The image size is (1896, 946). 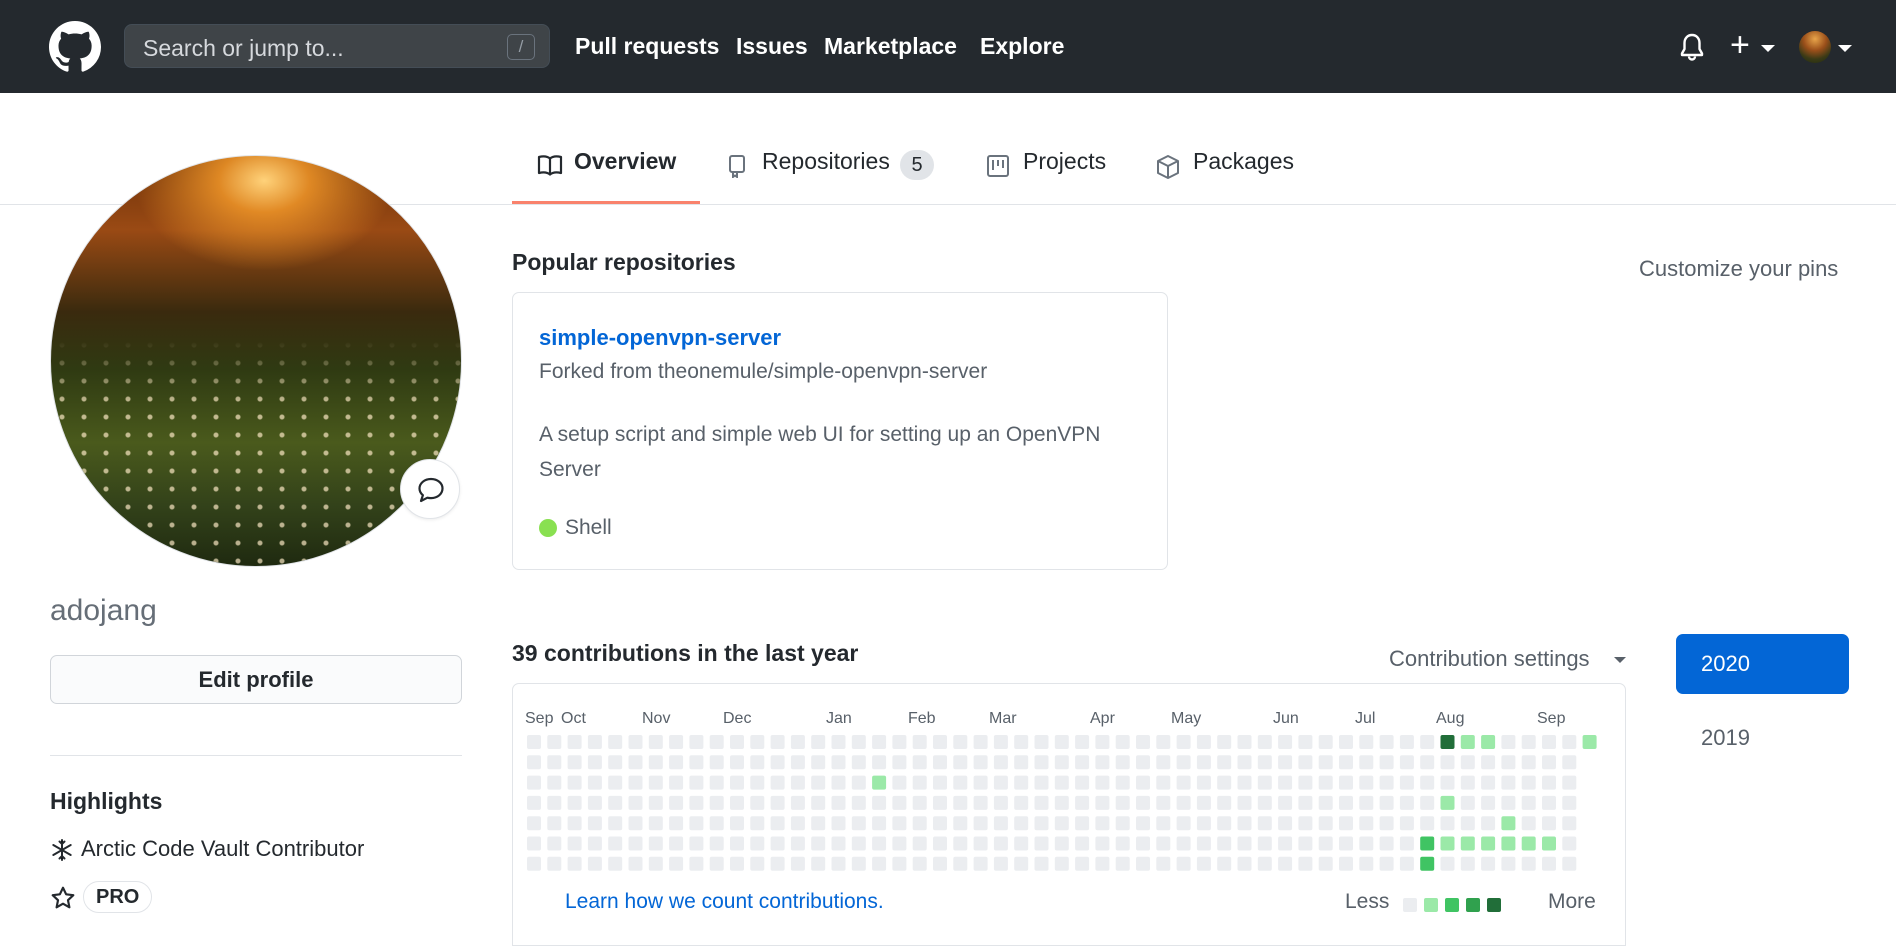 I want to click on bell-icon, so click(x=1692, y=49).